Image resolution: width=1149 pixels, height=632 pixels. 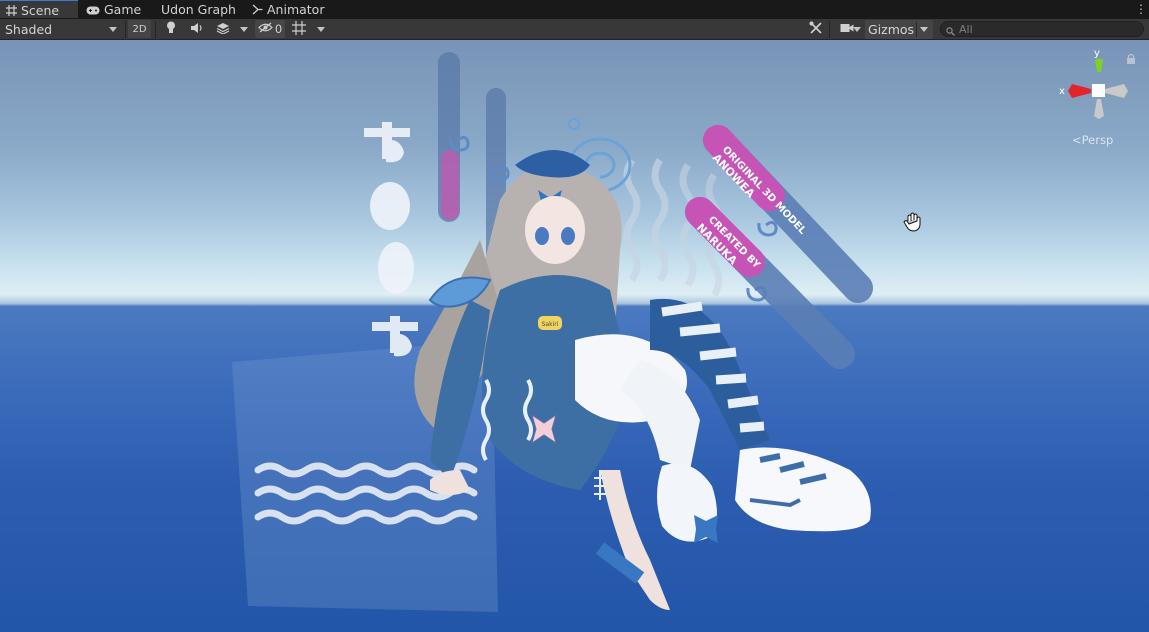 I want to click on speaker-icon, so click(x=197, y=29).